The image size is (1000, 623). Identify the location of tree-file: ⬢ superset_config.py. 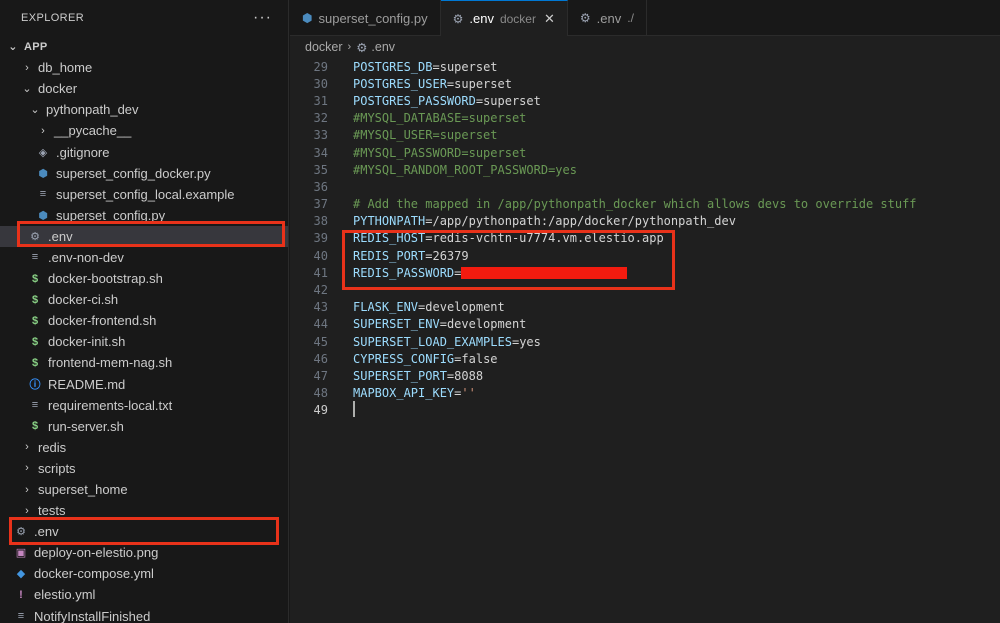
(144, 215).